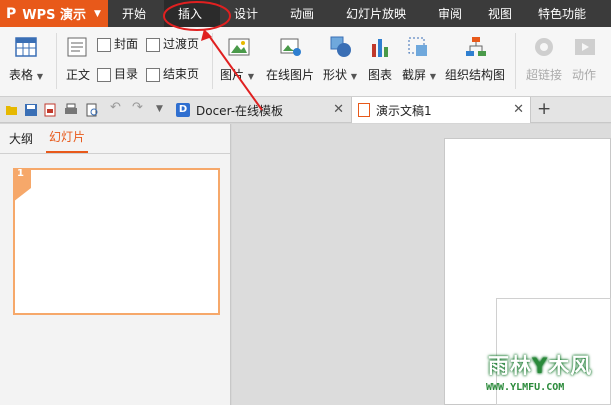  What do you see at coordinates (380, 74) in the screenshot?
I see `chart-button: 图表` at bounding box center [380, 74].